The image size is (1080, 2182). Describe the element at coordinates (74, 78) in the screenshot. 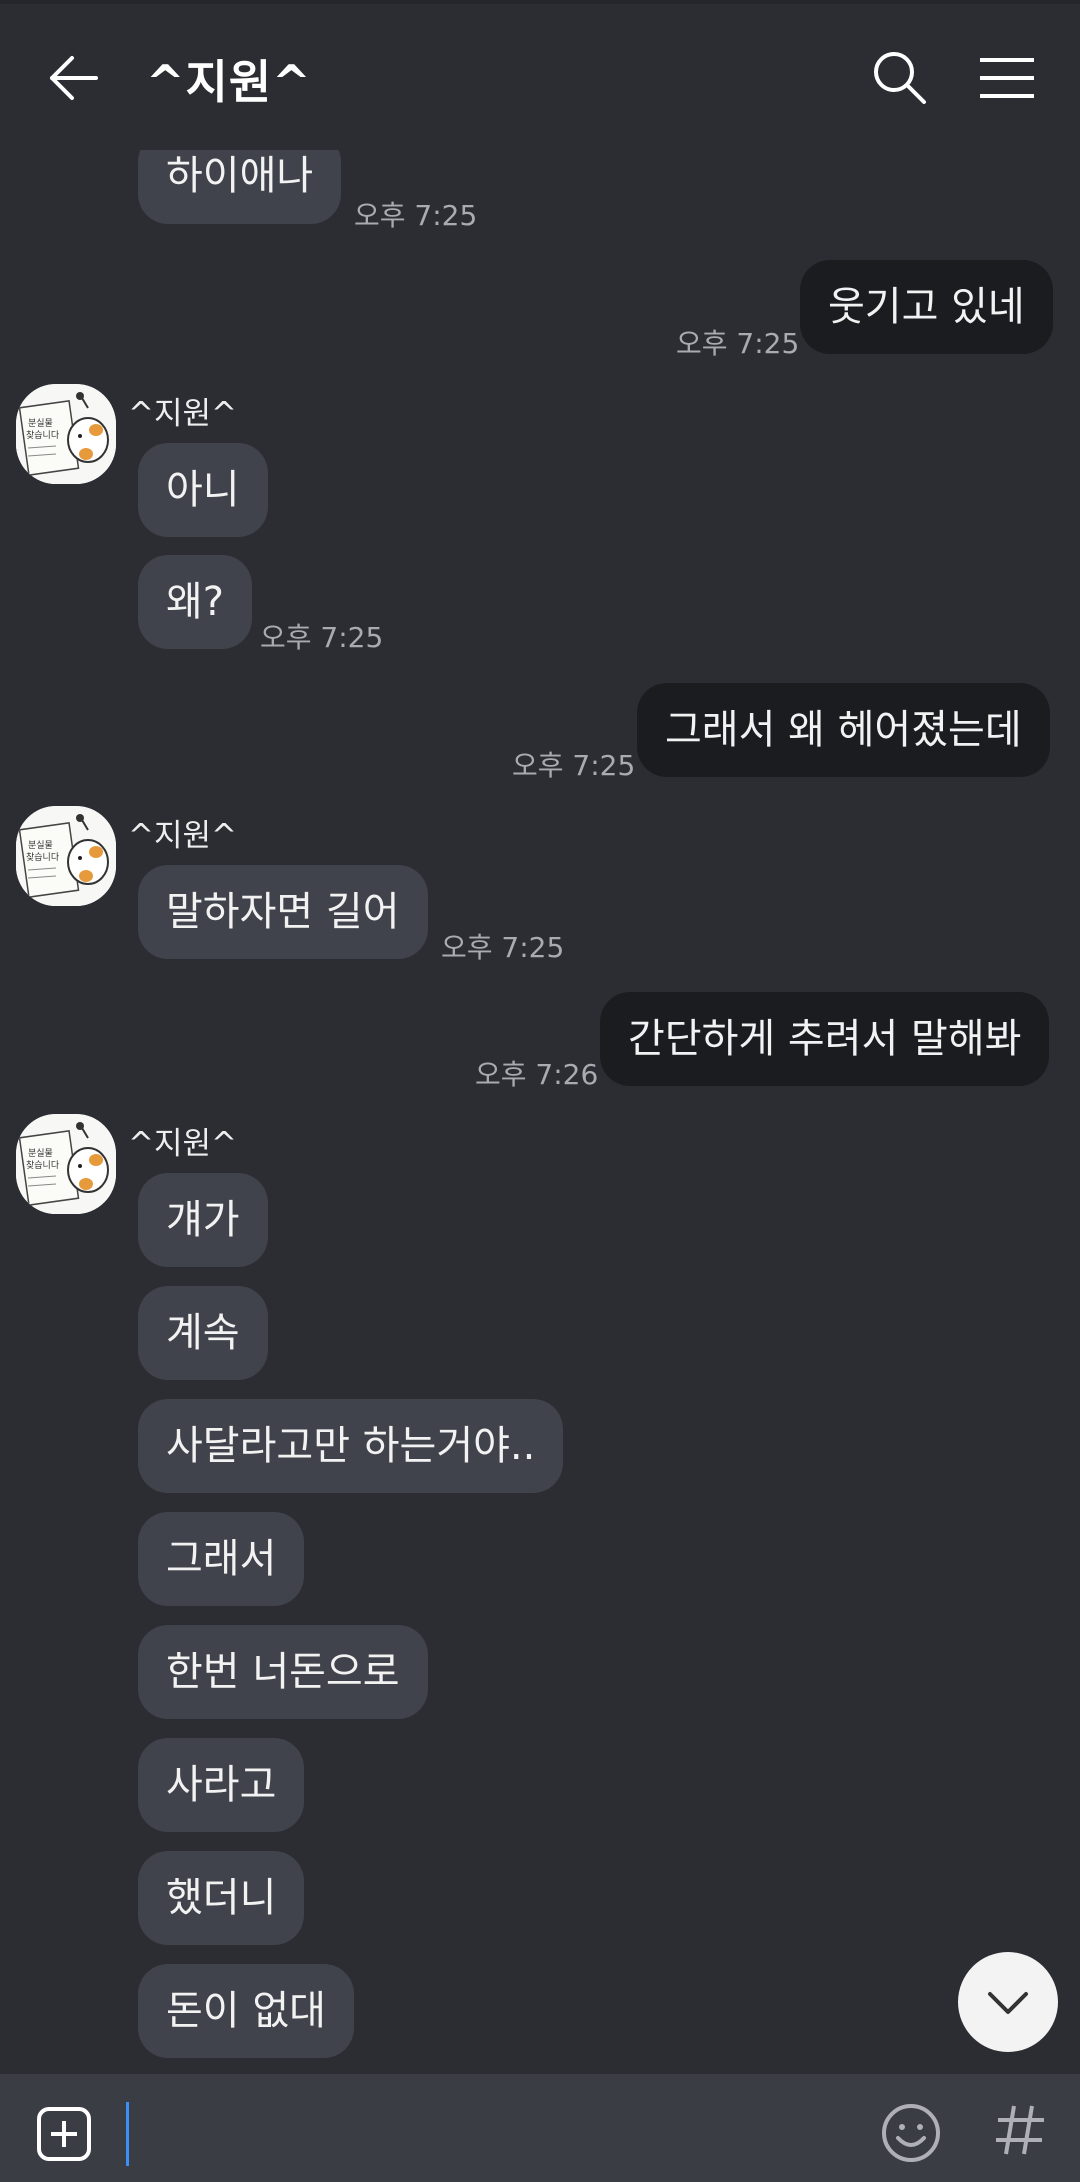

I see `arrow-left-icon` at that location.